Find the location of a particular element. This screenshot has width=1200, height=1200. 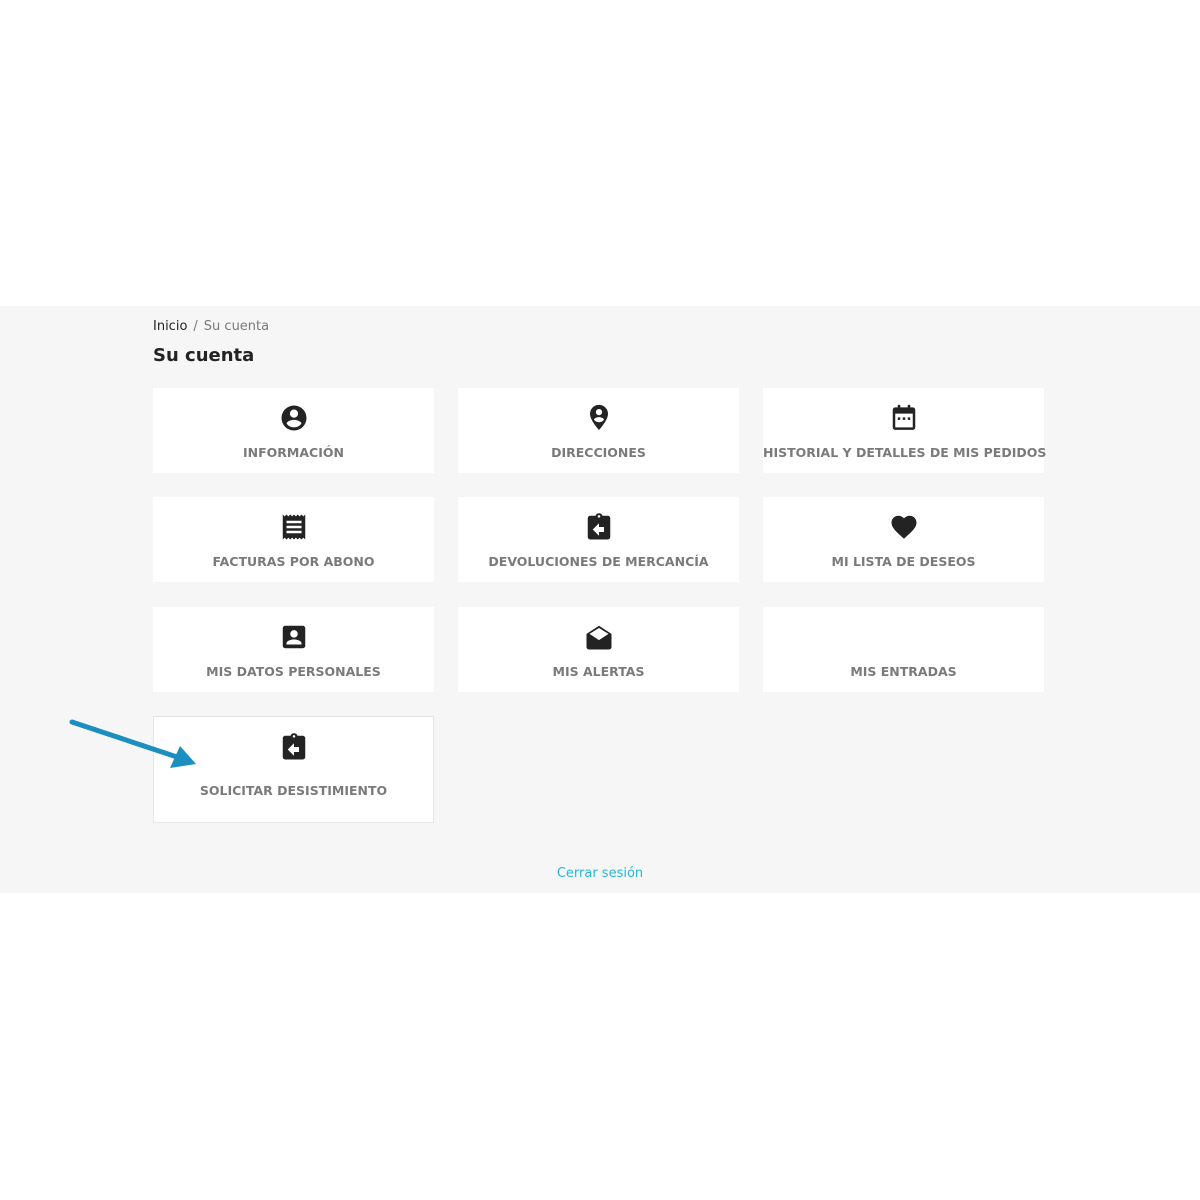

logout-link: Cerrar sesión is located at coordinates (600, 873).